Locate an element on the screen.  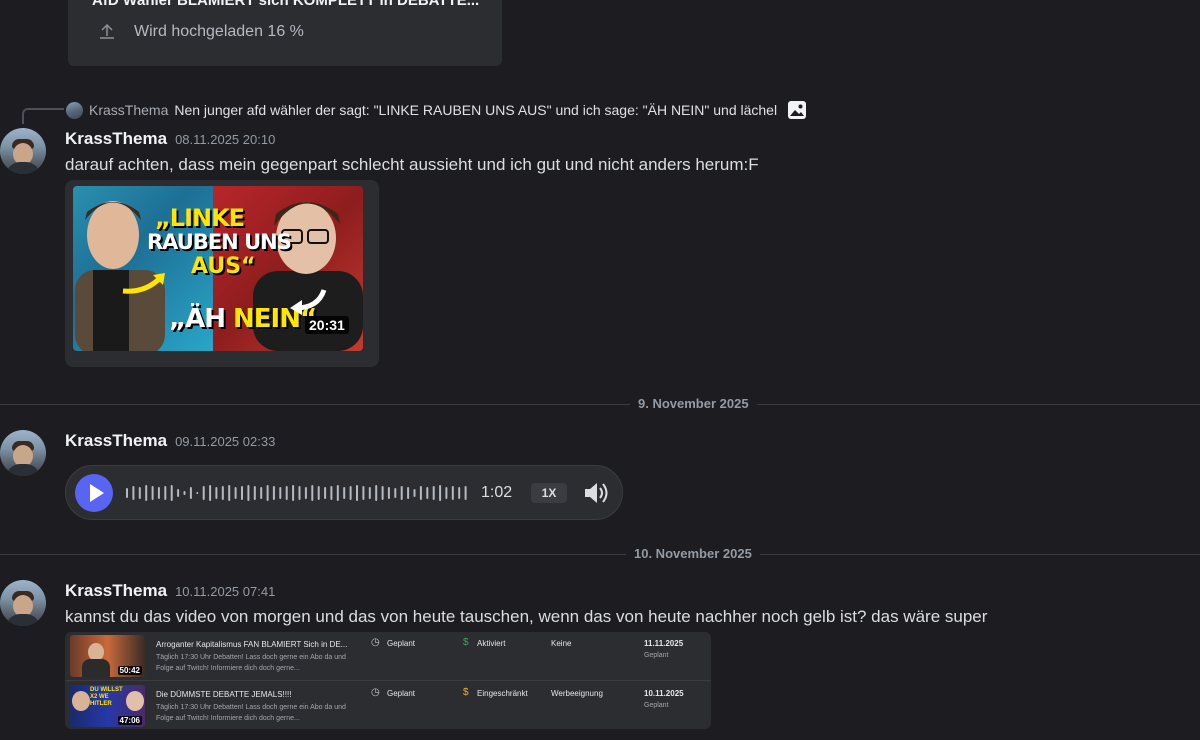
date-divider-label: 10. November 2025 is located at coordinates (693, 553).